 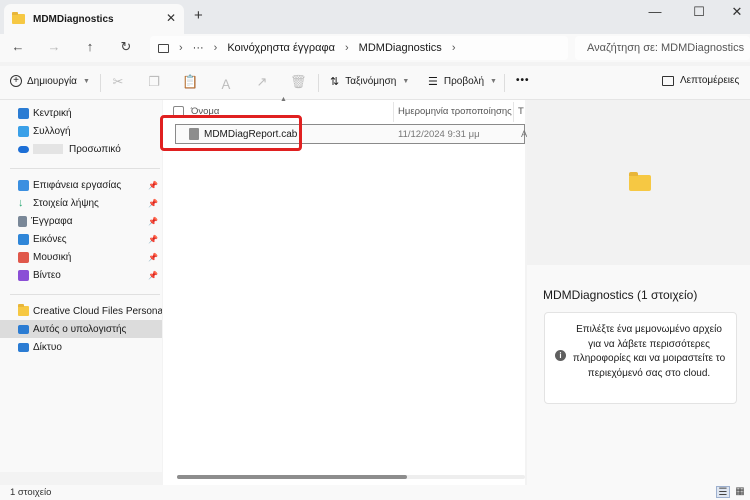 I want to click on copy-icon: ❐, so click(x=154, y=82).